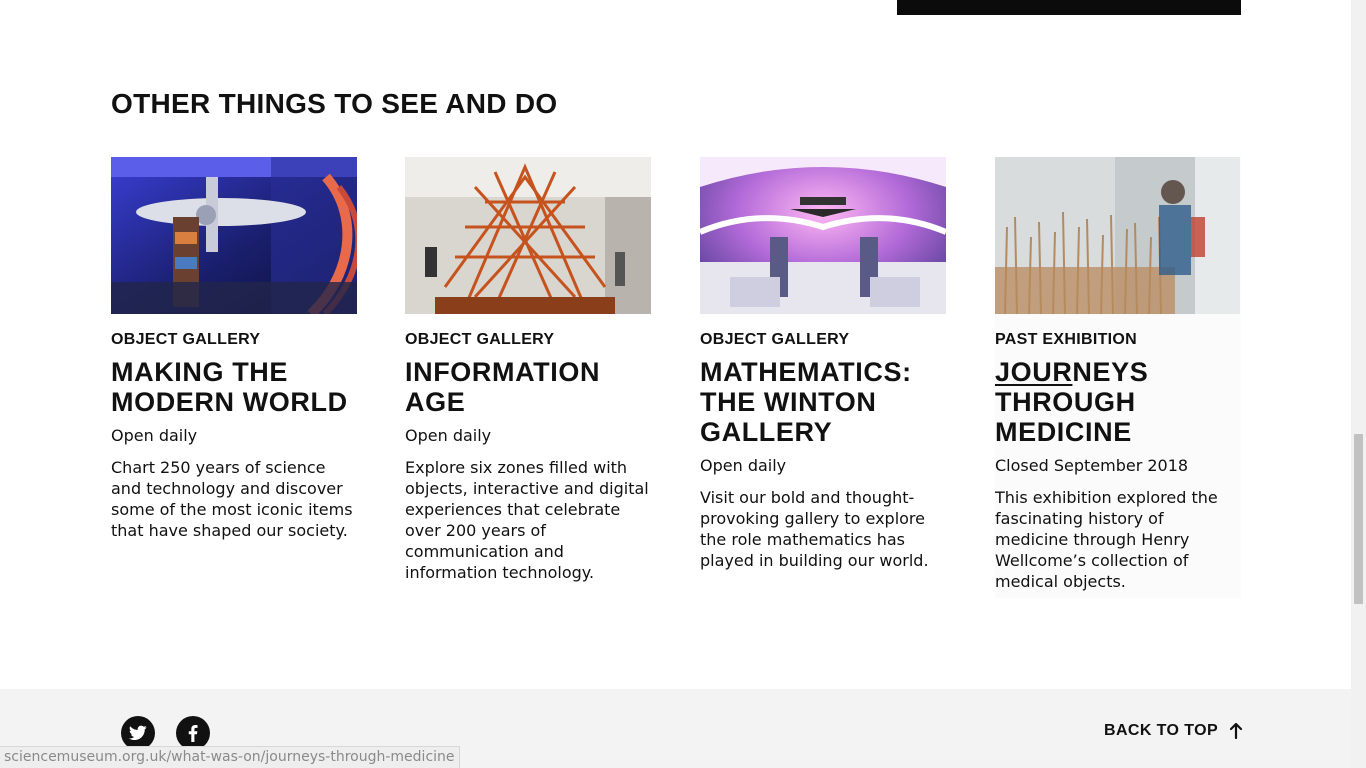 The height and width of the screenshot is (768, 1366). What do you see at coordinates (193, 733) in the screenshot?
I see `facebook-icon` at bounding box center [193, 733].